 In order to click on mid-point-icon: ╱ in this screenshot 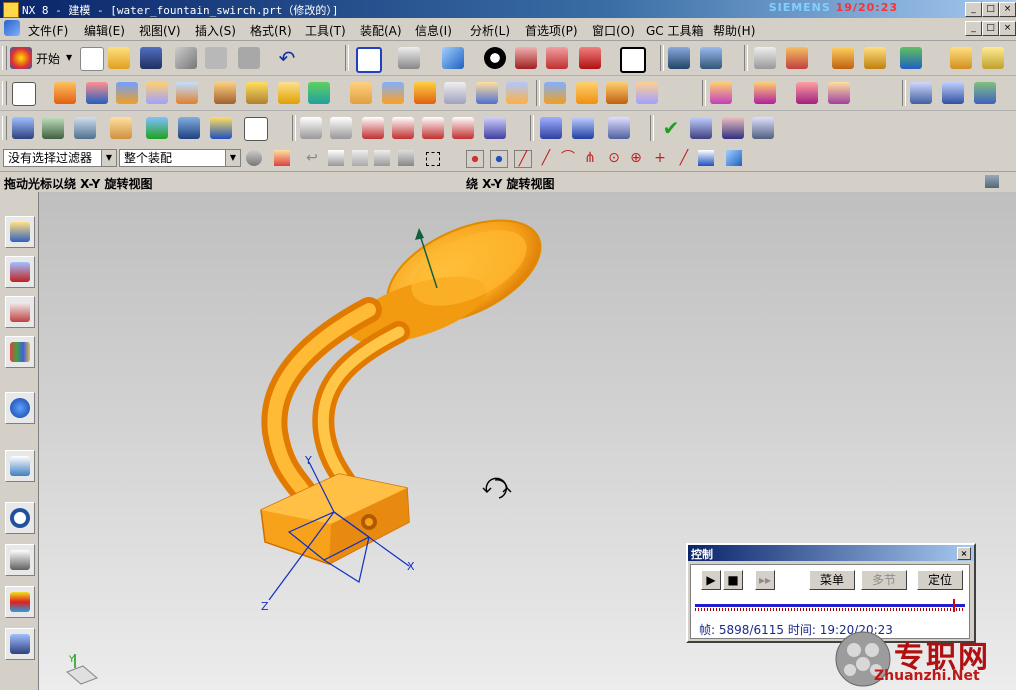, I will do `click(546, 158)`.